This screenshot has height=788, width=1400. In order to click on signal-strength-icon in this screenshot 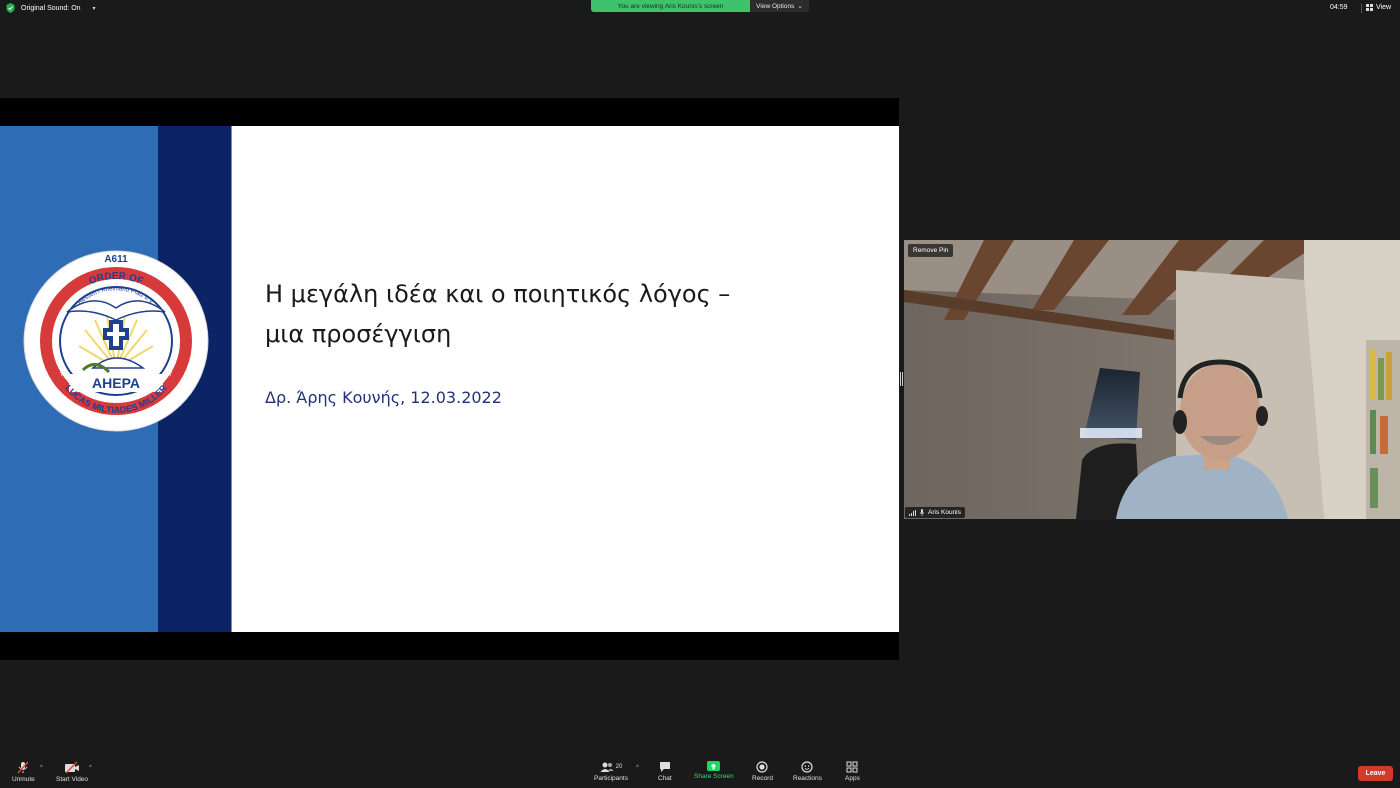, I will do `click(912, 512)`.